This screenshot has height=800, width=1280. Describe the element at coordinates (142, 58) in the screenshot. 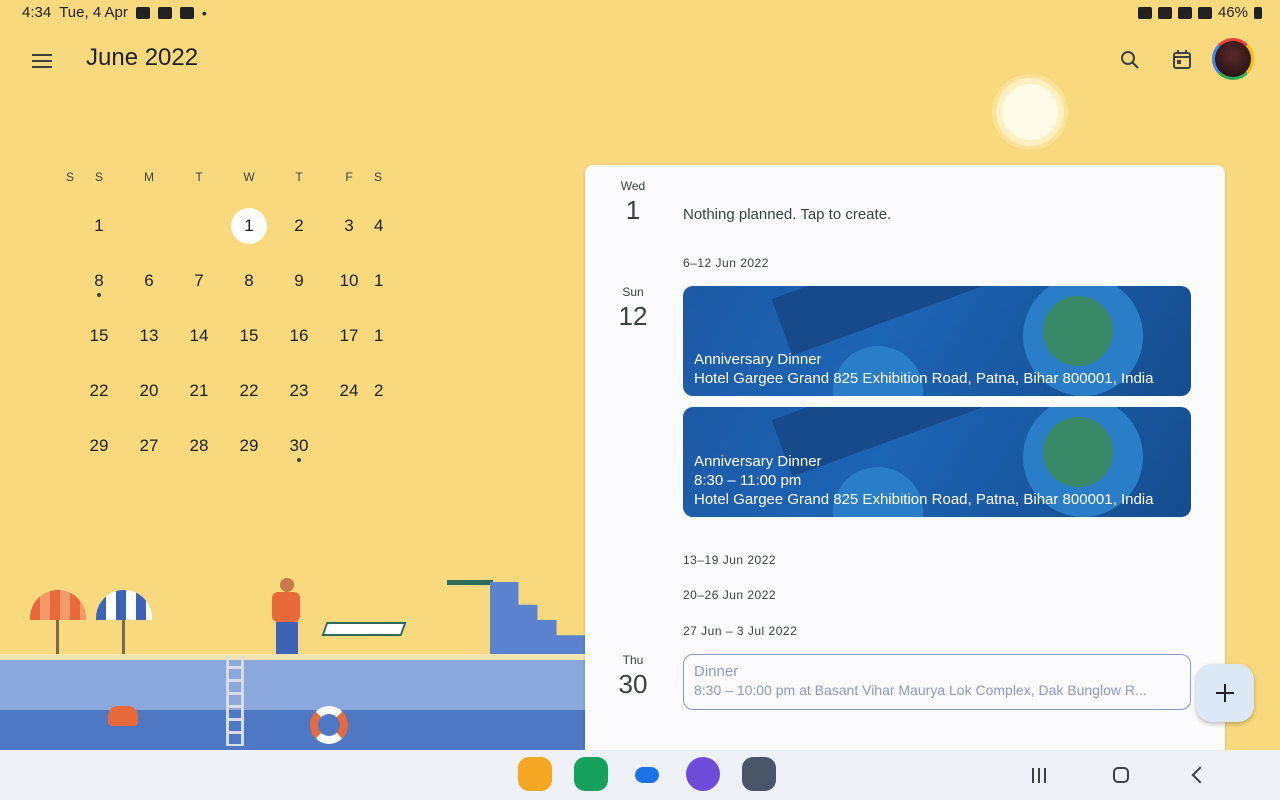

I see `month-title: June 2022` at that location.